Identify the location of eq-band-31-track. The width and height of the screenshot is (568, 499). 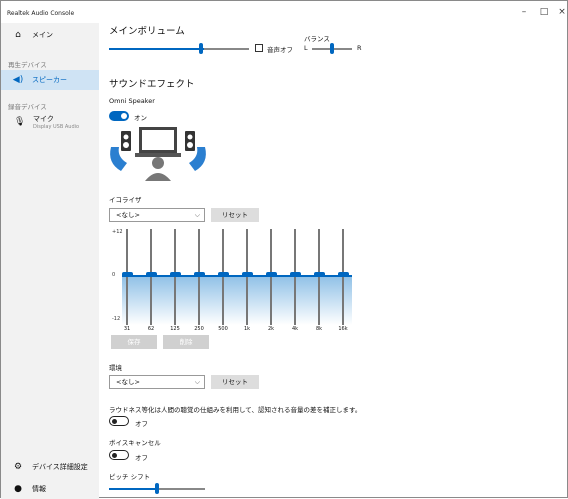
(127, 277).